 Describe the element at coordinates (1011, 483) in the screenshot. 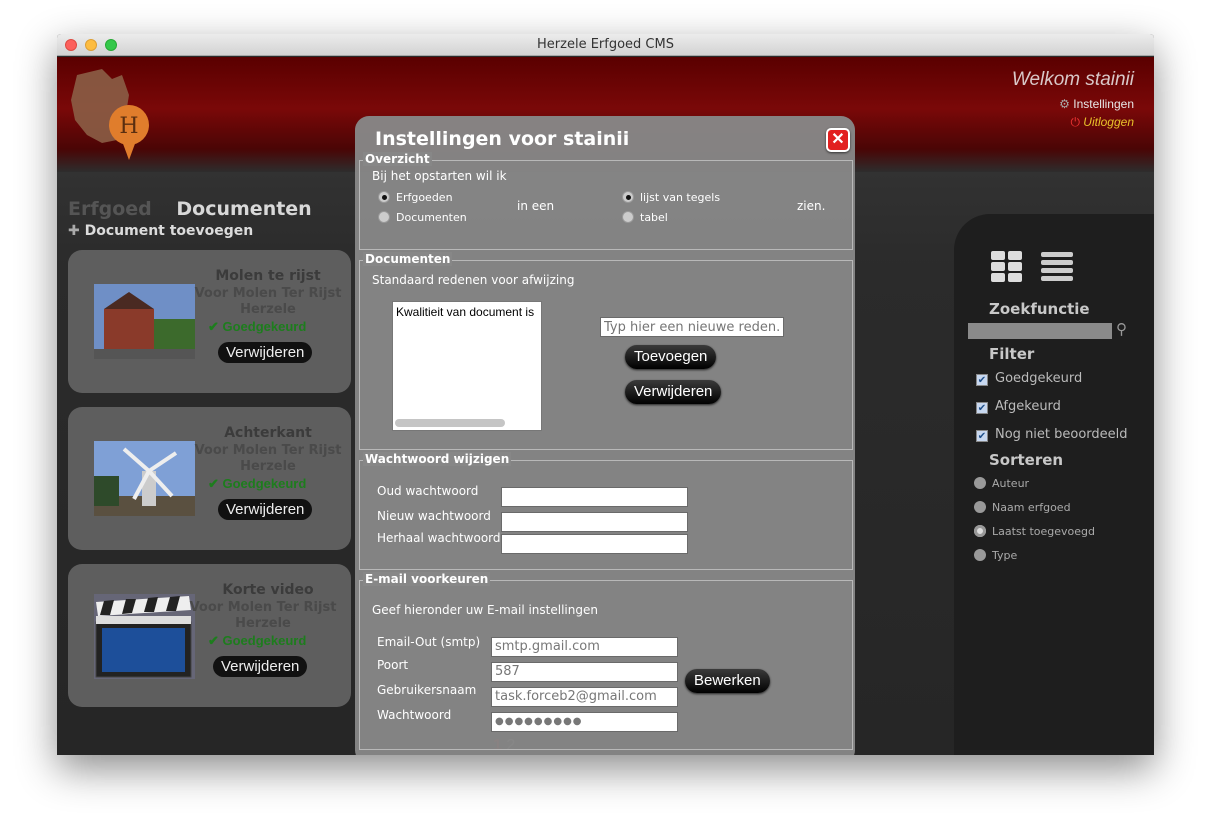

I see `sort-label: Auteur` at that location.